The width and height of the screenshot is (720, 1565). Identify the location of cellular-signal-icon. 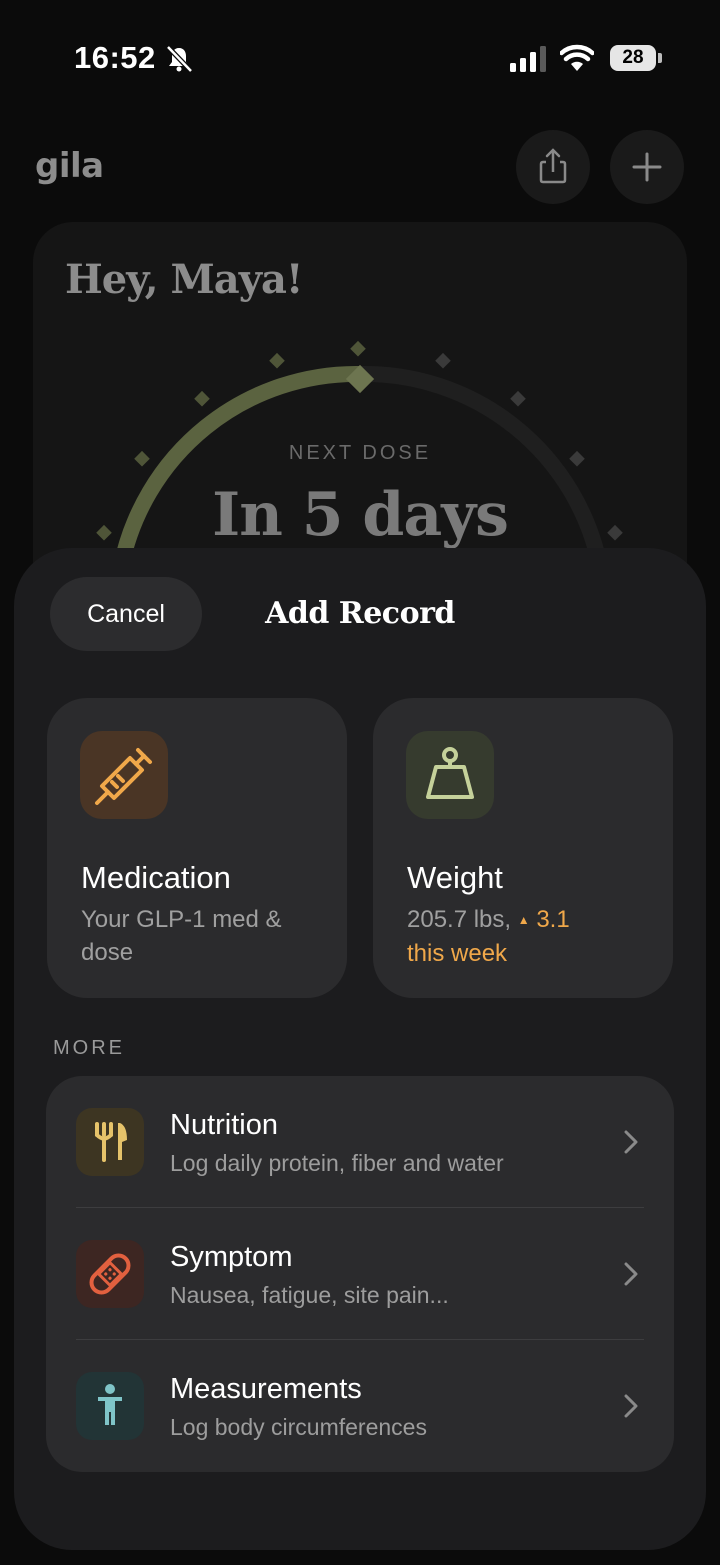
(528, 59).